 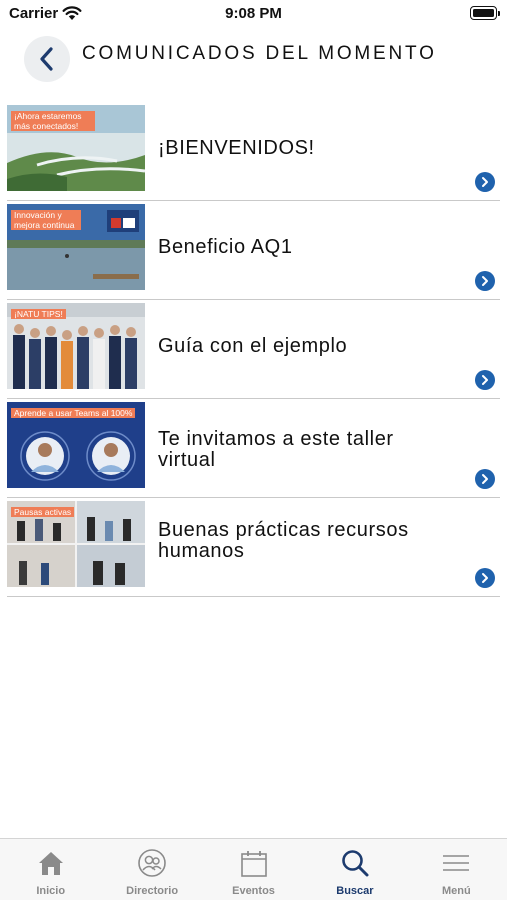 I want to click on tab-inicio: Inicio, so click(x=50, y=869).